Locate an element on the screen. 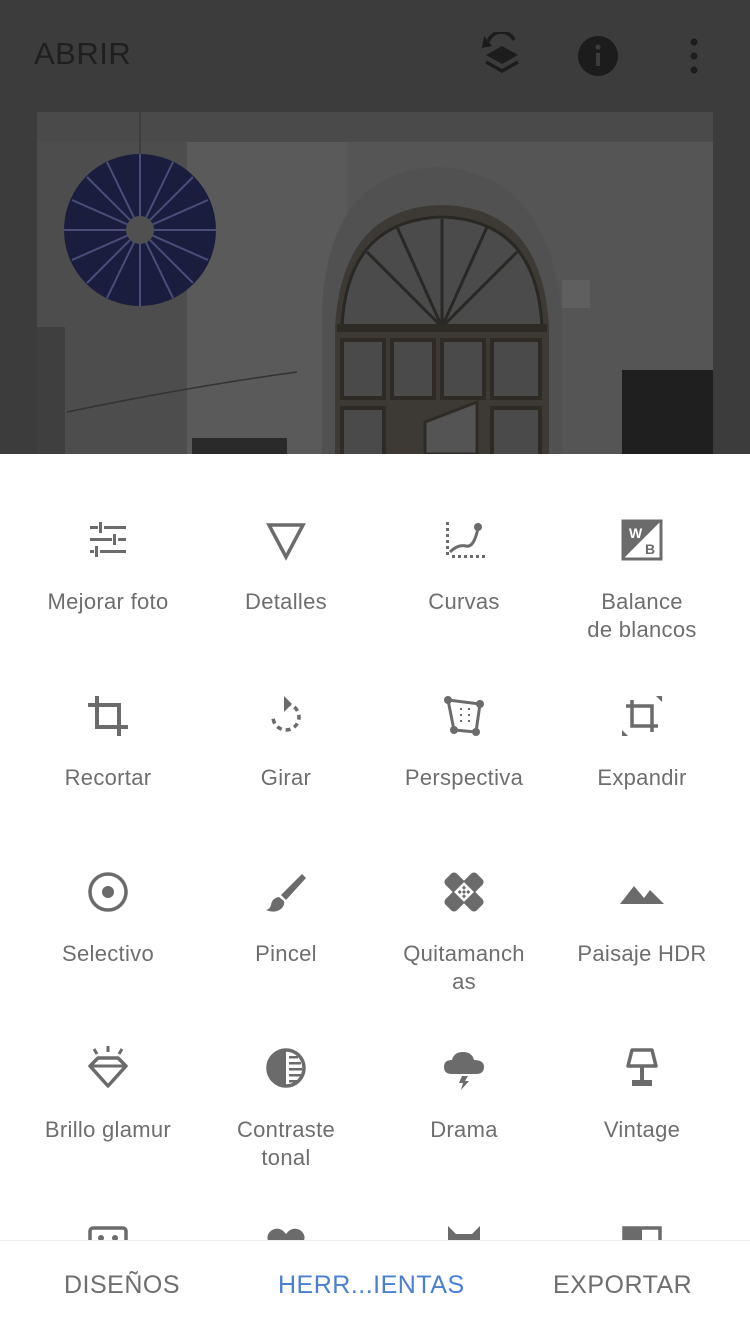 The image size is (750, 1335). white-balance-icon: W B is located at coordinates (642, 540).